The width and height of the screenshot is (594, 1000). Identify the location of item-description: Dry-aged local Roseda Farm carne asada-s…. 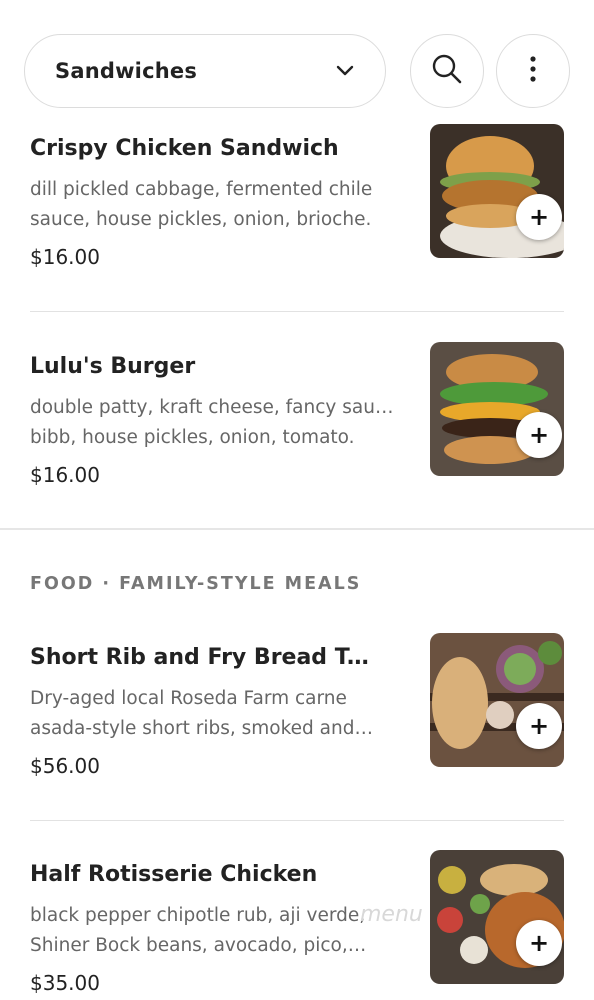
(201, 713).